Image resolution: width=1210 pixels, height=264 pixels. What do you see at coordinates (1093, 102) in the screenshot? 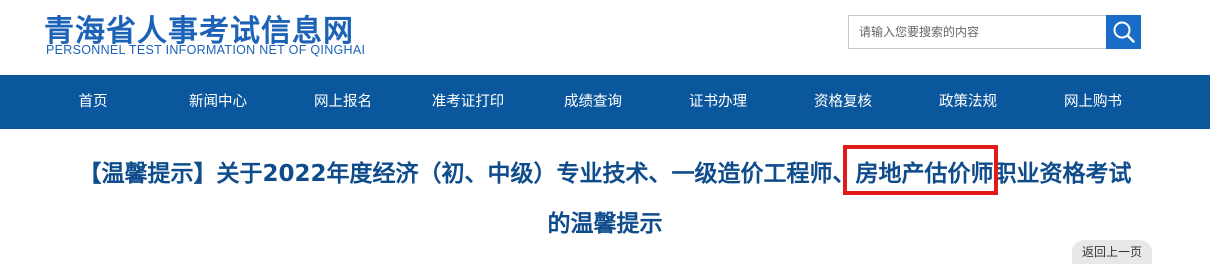
I see `nav-item-bookstore: 网上购书` at bounding box center [1093, 102].